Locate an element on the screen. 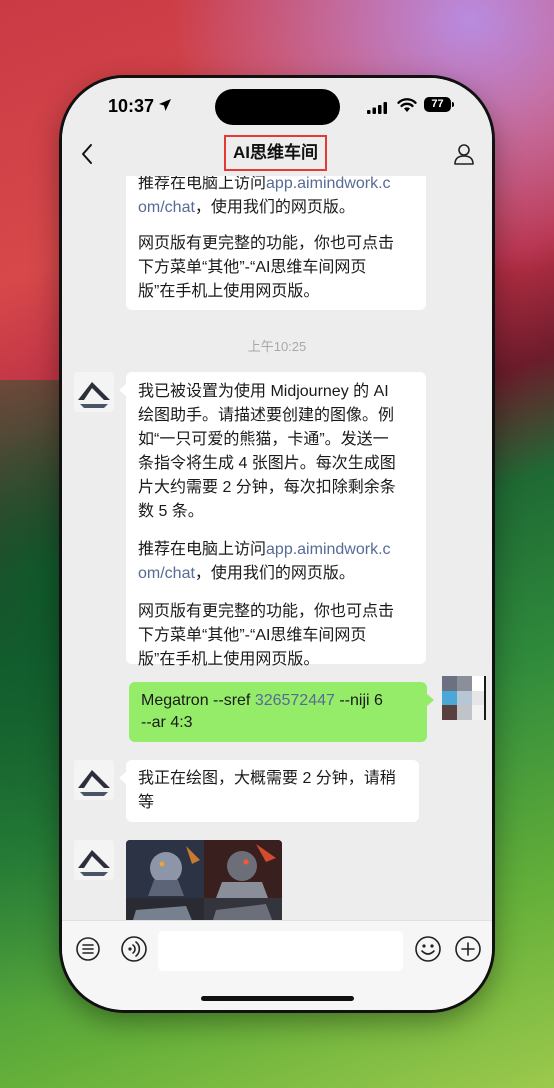 This screenshot has height=1088, width=554. title-highlight-box: AI思维车间 is located at coordinates (275, 153).